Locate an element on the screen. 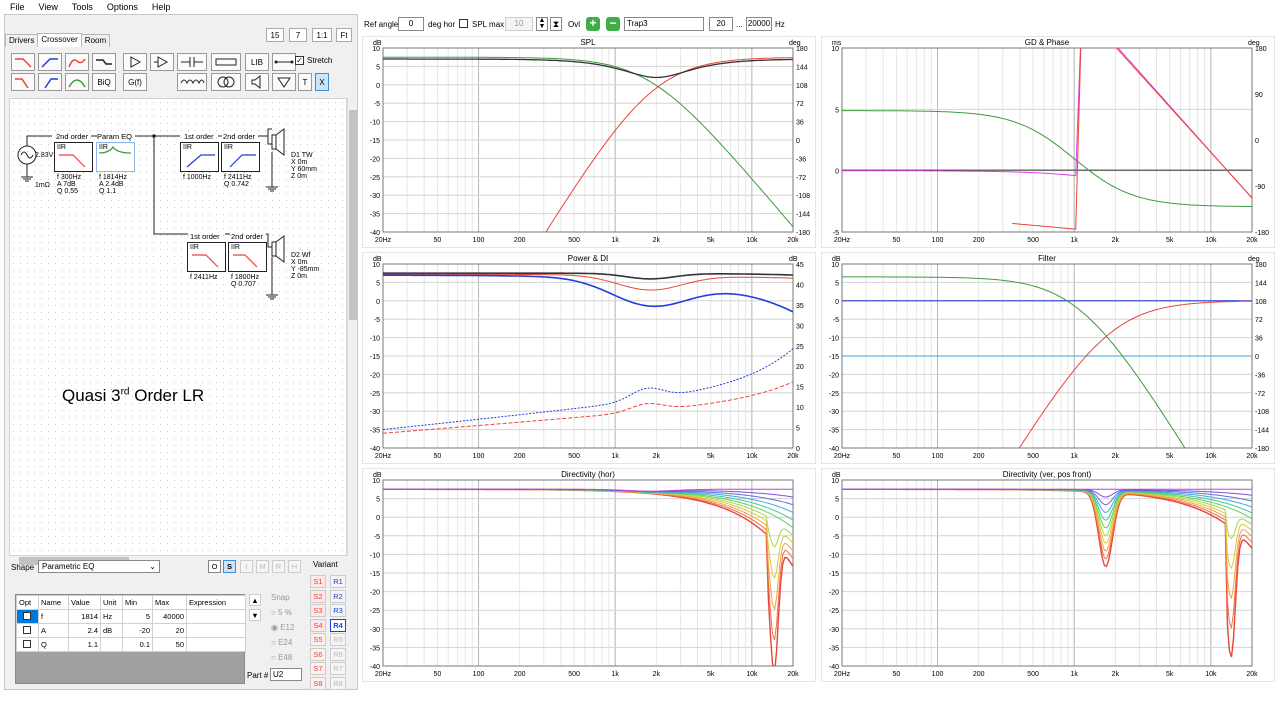 The width and height of the screenshot is (1280, 720). mode-s-button: S is located at coordinates (229, 566).